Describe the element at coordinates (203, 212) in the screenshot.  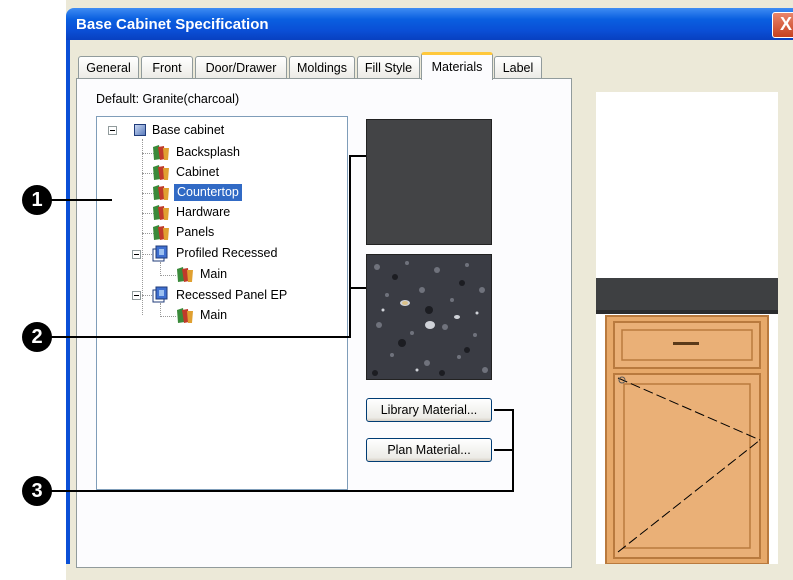
I see `tree-item-hardware: Hardware` at that location.